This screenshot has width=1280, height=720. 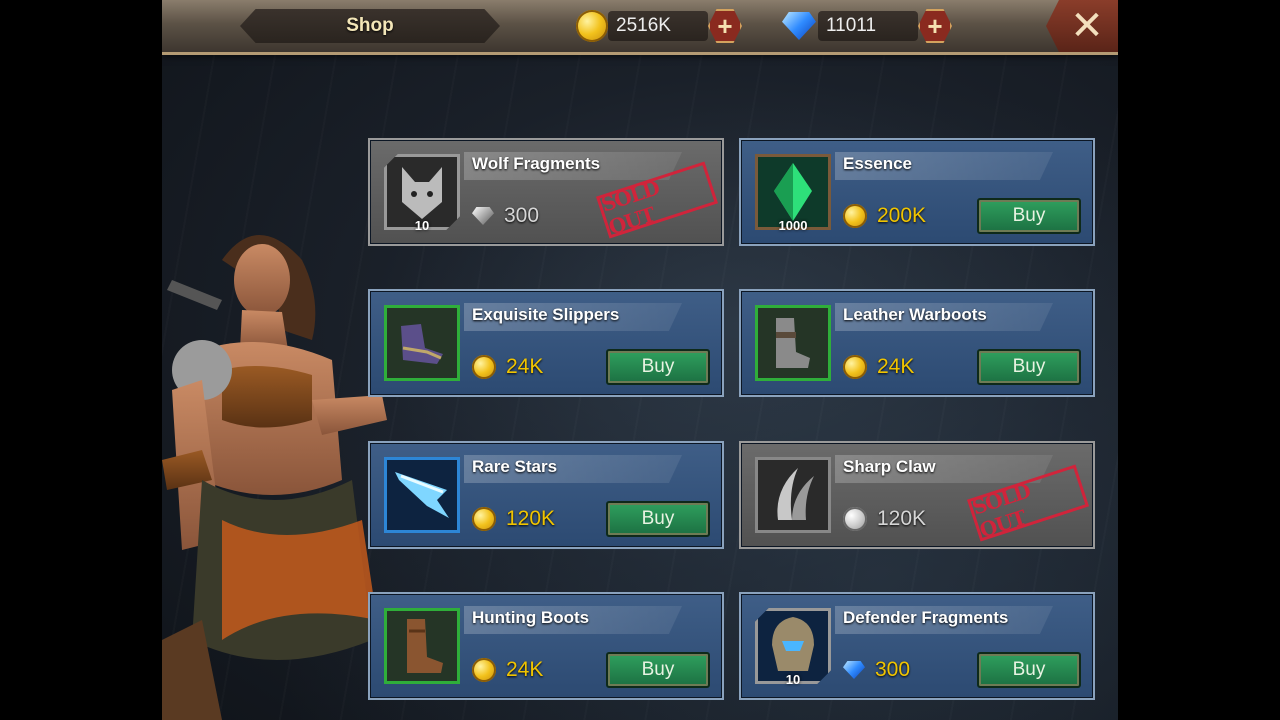 I want to click on gold-counter: 2516K +, so click(x=659, y=26).